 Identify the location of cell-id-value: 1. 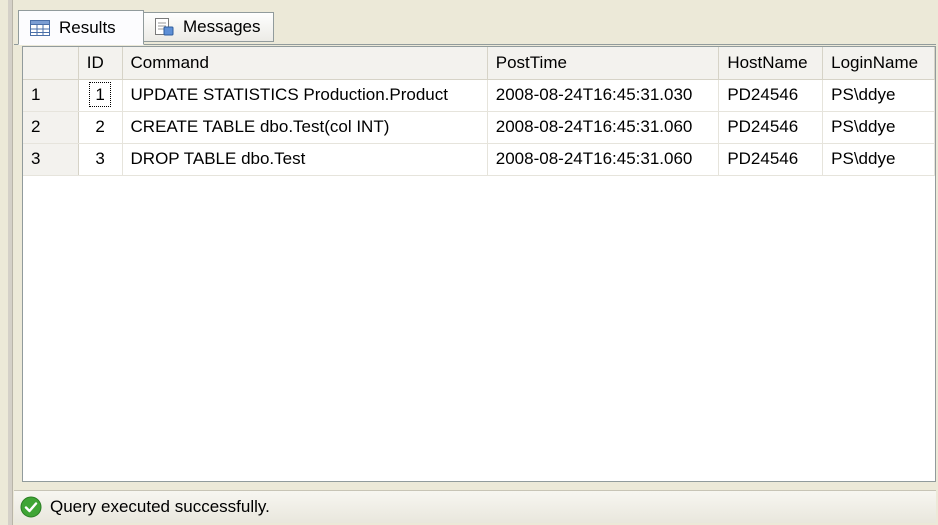
(100, 94).